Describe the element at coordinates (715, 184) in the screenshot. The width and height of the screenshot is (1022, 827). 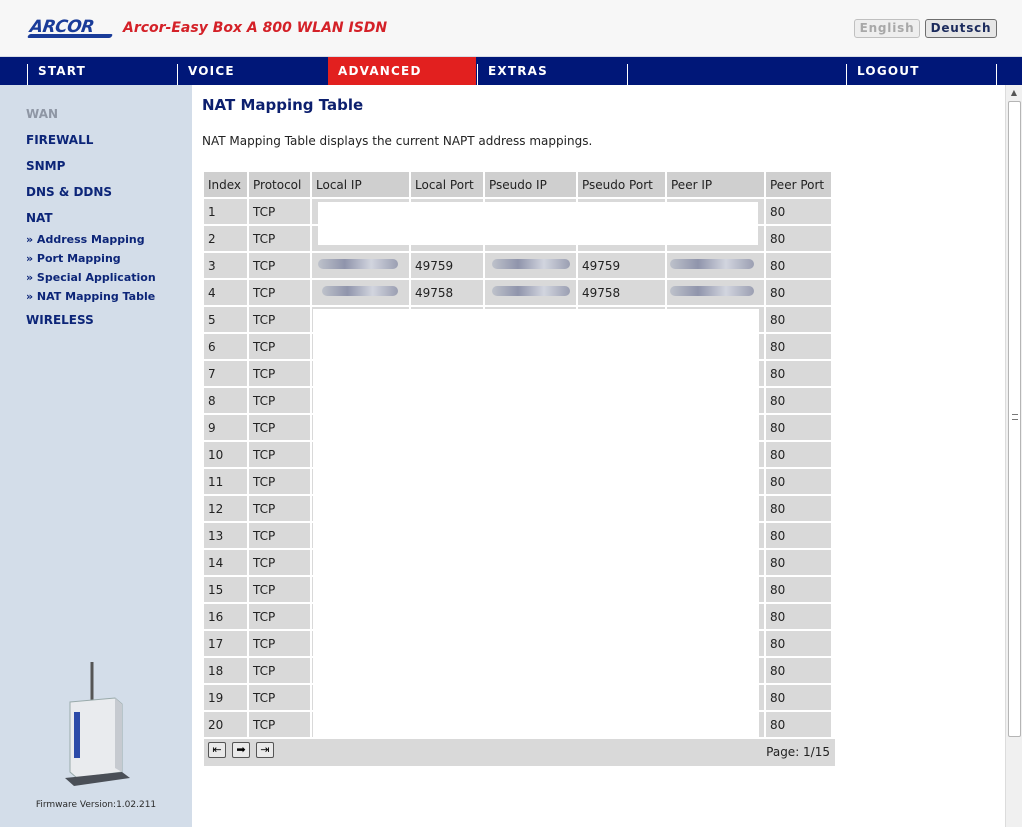
I see `col-header-peer-ip: Peer IP` at that location.